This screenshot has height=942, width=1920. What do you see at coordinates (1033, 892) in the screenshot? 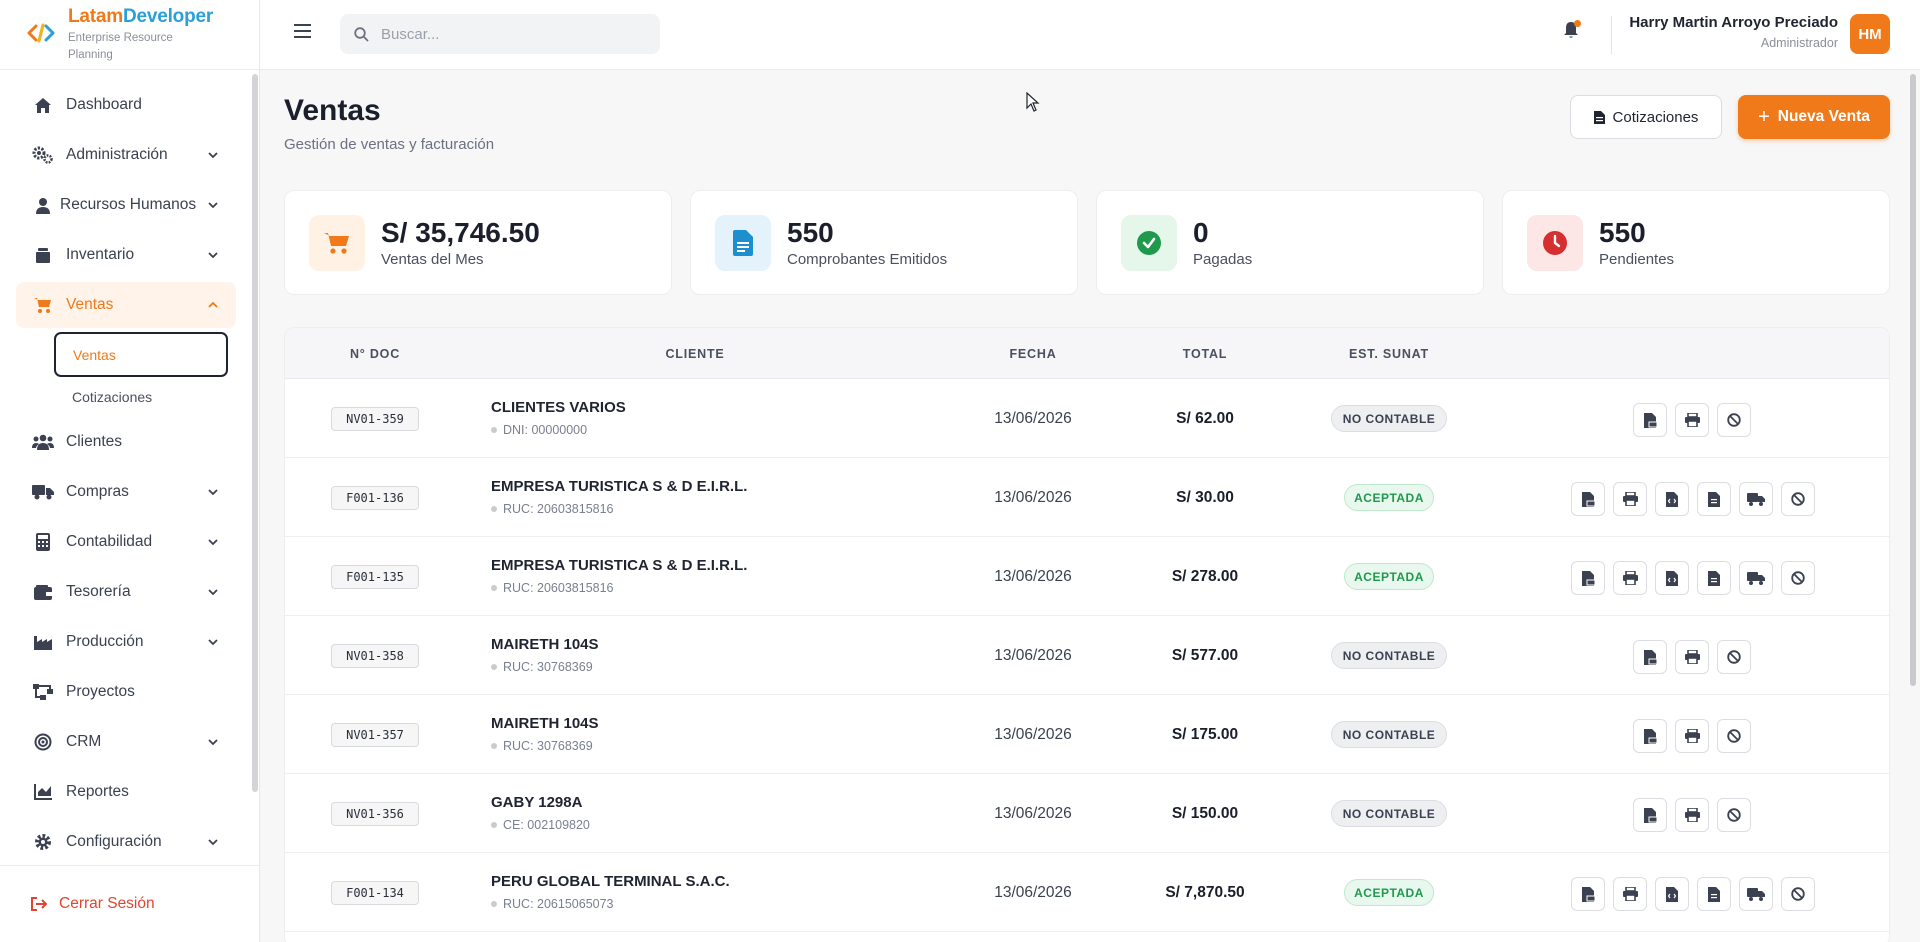
I see `sale-date: 13/06/2026` at bounding box center [1033, 892].